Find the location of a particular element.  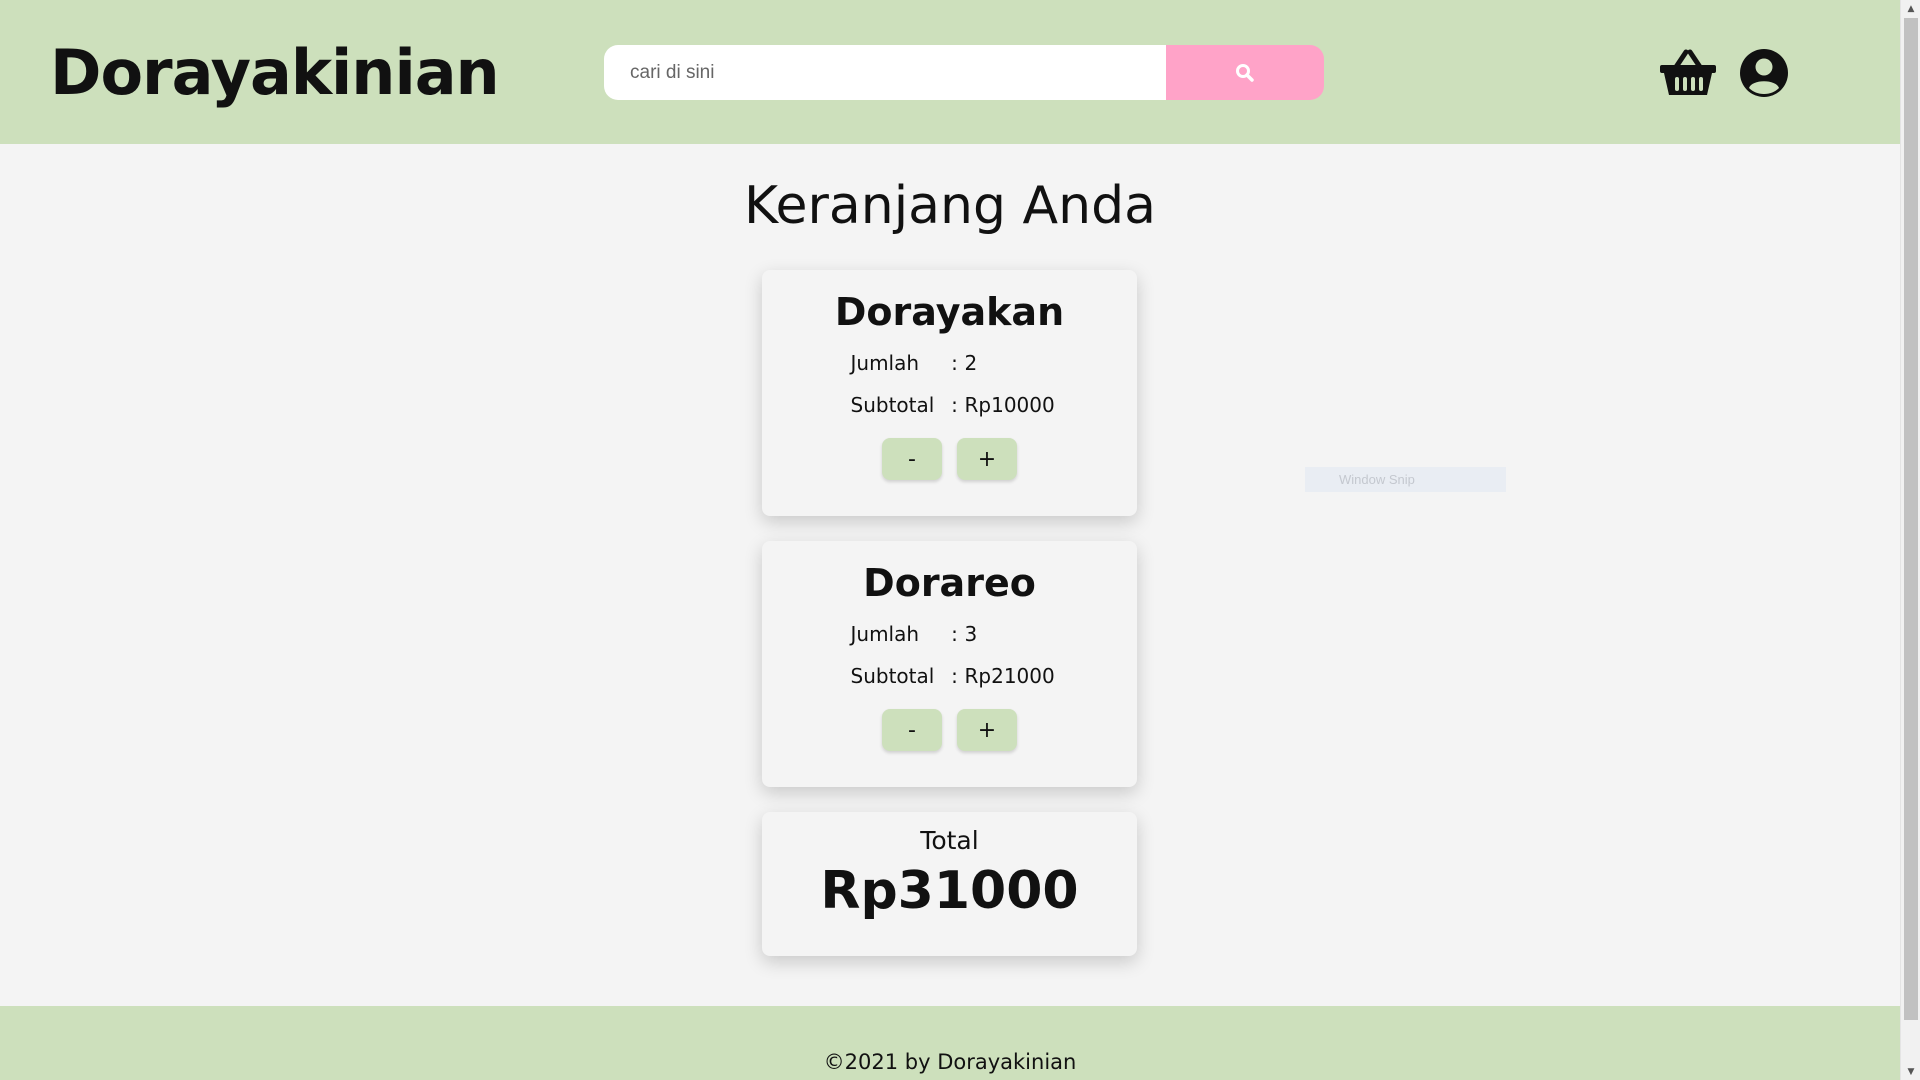

header-actions is located at coordinates (1726, 73).